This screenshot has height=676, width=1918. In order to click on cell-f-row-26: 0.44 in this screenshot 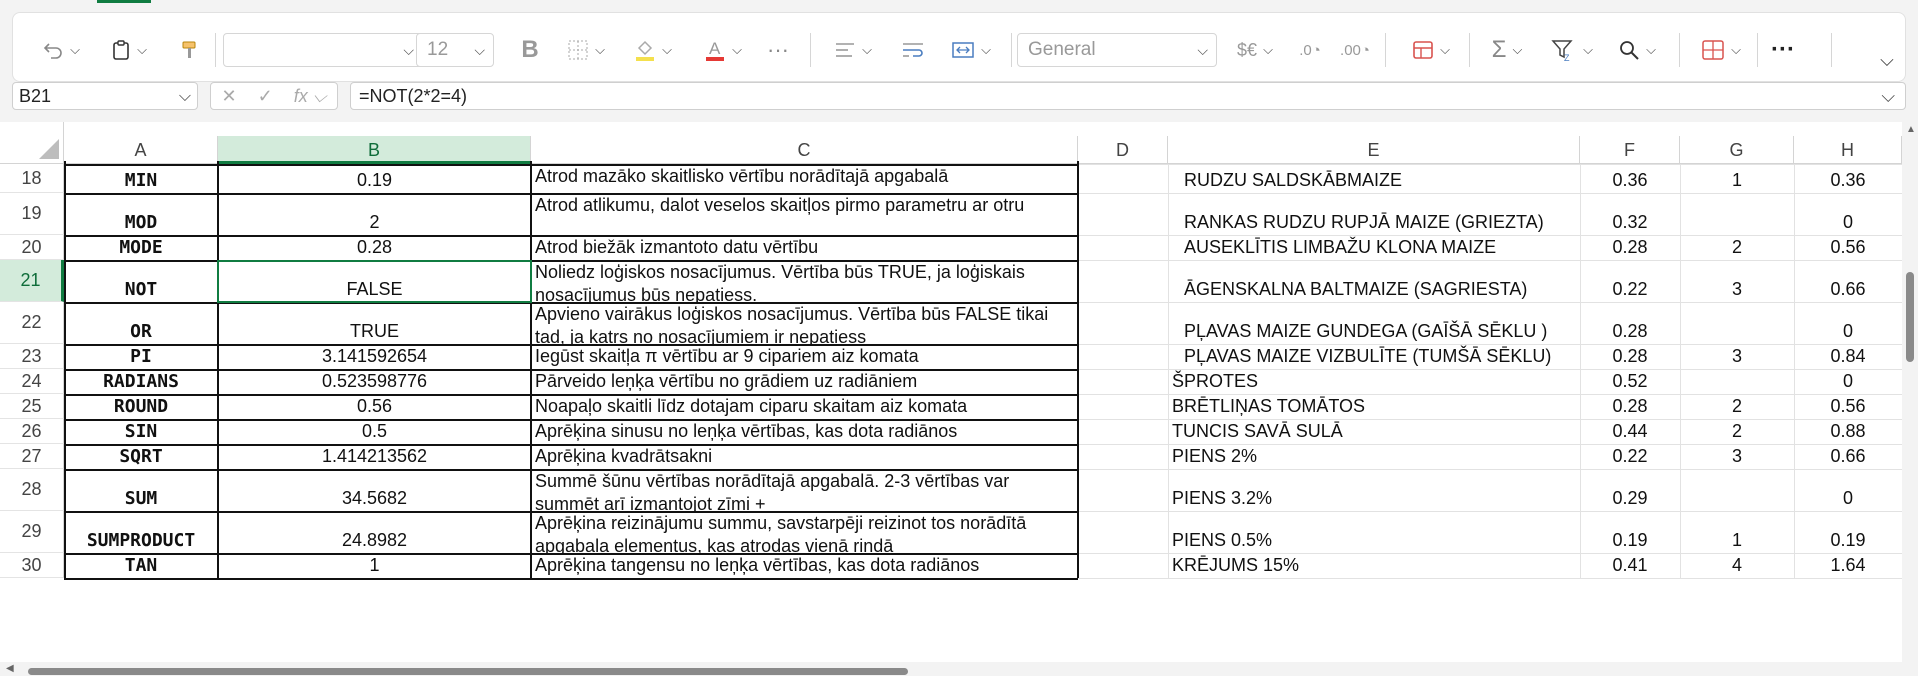, I will do `click(1630, 431)`.